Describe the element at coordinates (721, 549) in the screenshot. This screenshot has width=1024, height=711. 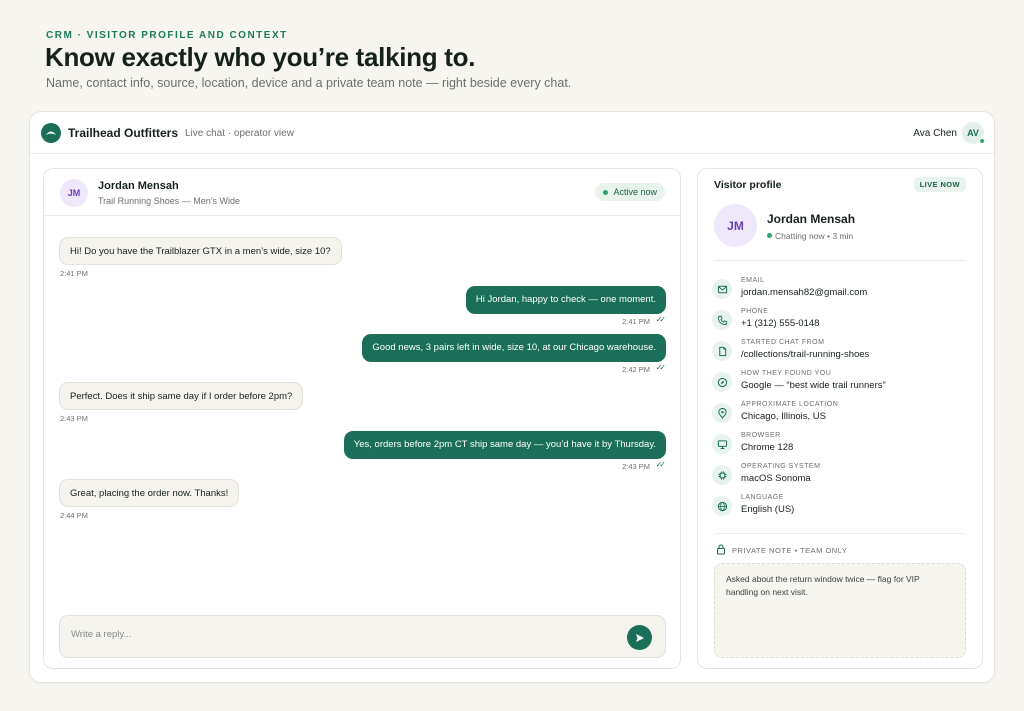
I see `lock-icon` at that location.